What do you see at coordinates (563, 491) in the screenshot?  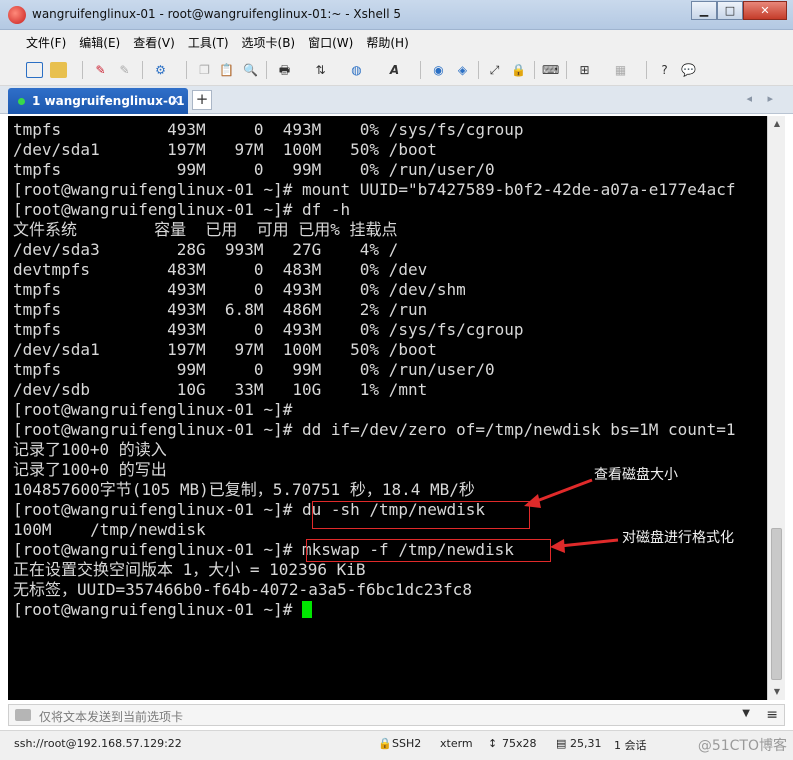 I see `arrow-line-size` at bounding box center [563, 491].